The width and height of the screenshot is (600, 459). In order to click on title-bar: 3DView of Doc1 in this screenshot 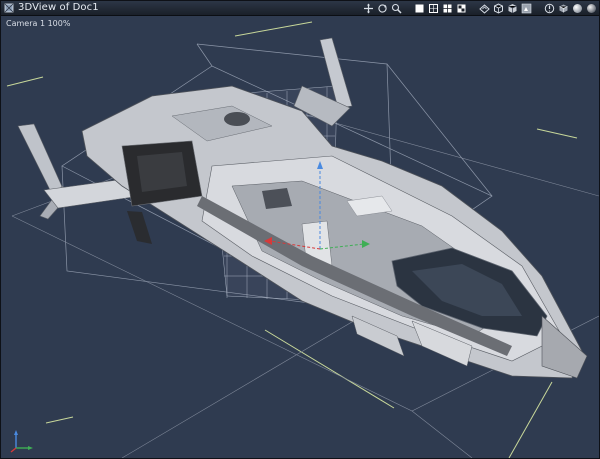, I will do `click(300, 8)`.